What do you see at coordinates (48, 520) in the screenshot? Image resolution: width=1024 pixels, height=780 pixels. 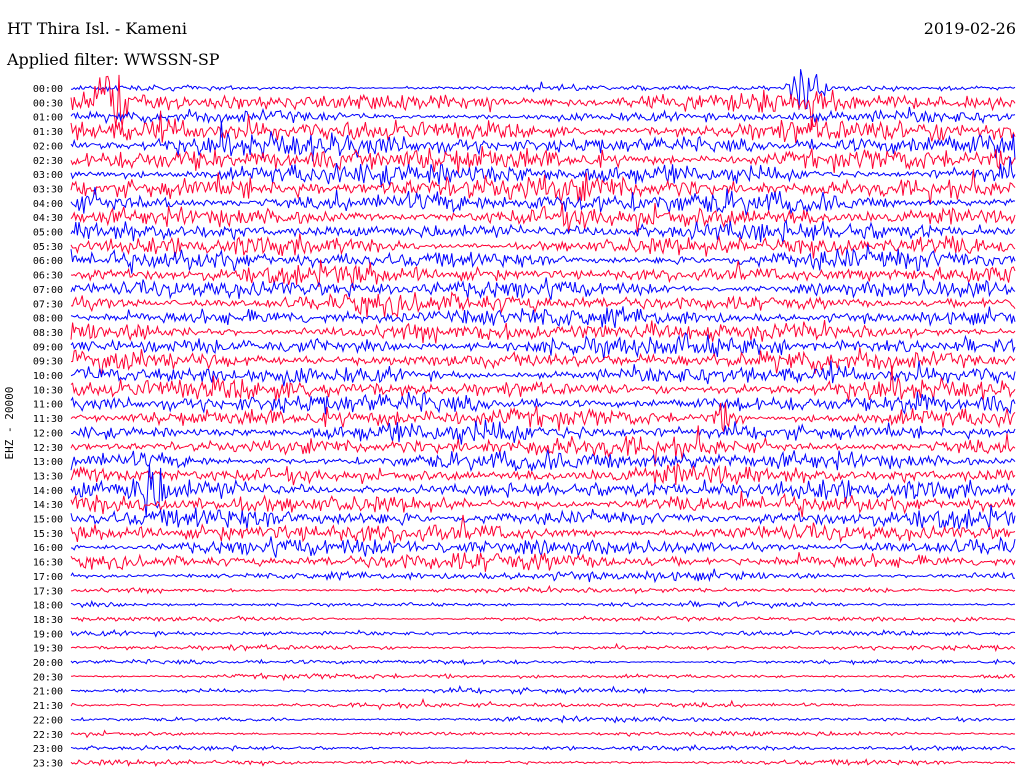 I see `row-label-1500: 15:00` at bounding box center [48, 520].